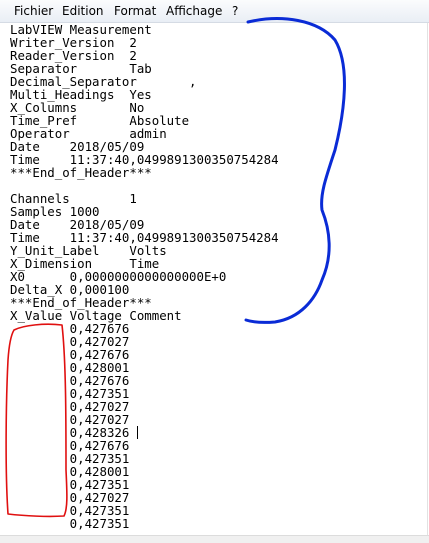 The image size is (429, 543). Describe the element at coordinates (135, 11) in the screenshot. I see `menu-format: Format` at that location.